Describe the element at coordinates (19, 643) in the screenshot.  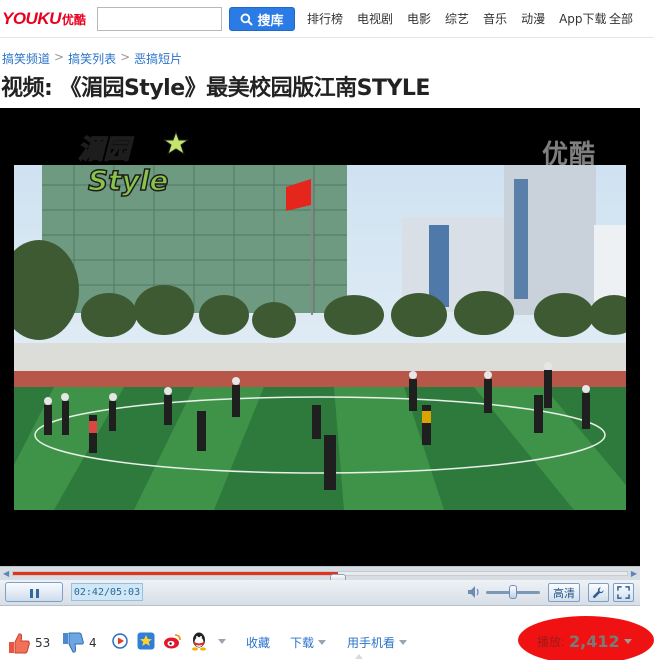
I see `thumbs-up-icon` at that location.